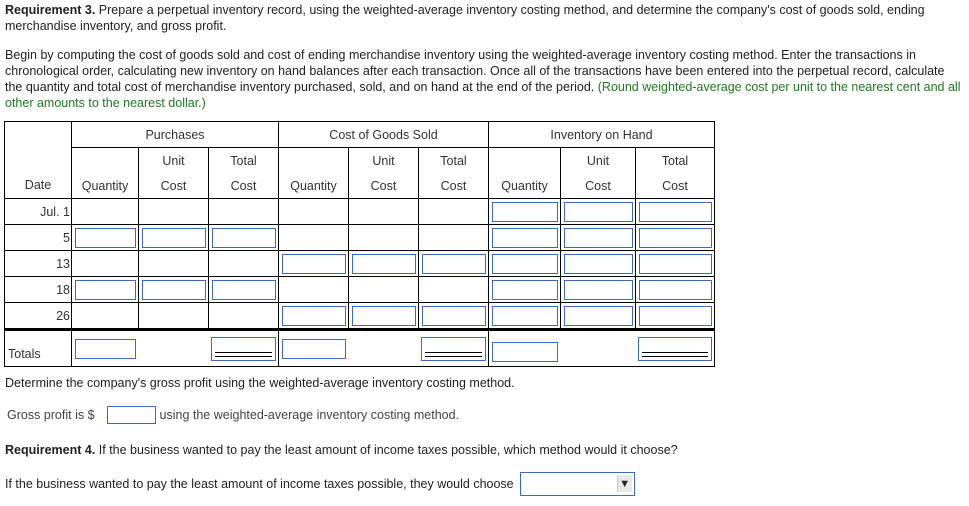 The width and height of the screenshot is (969, 506). What do you see at coordinates (598, 186) in the screenshot?
I see `inventory-unit-cost-header: Cost` at bounding box center [598, 186].